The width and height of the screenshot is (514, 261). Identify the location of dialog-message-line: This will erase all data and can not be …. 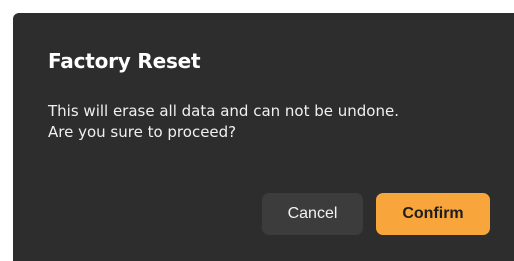
(223, 111).